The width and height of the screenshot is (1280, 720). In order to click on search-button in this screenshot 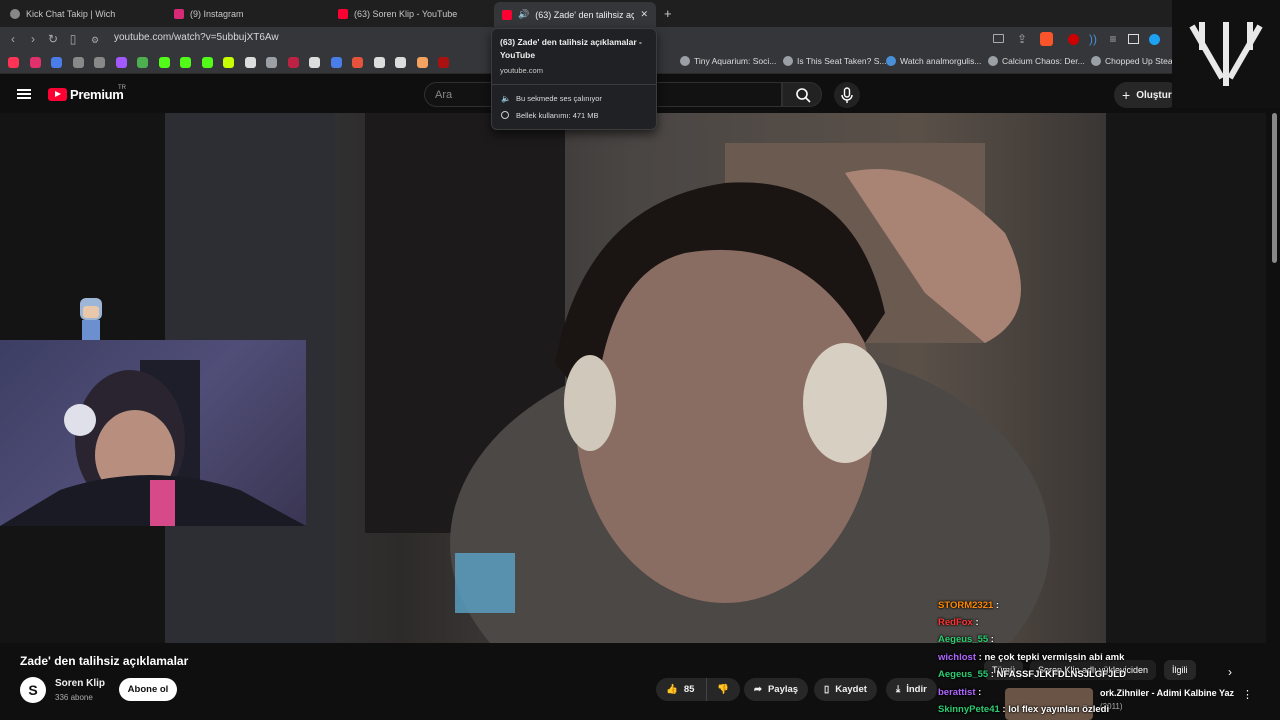, I will do `click(802, 94)`.